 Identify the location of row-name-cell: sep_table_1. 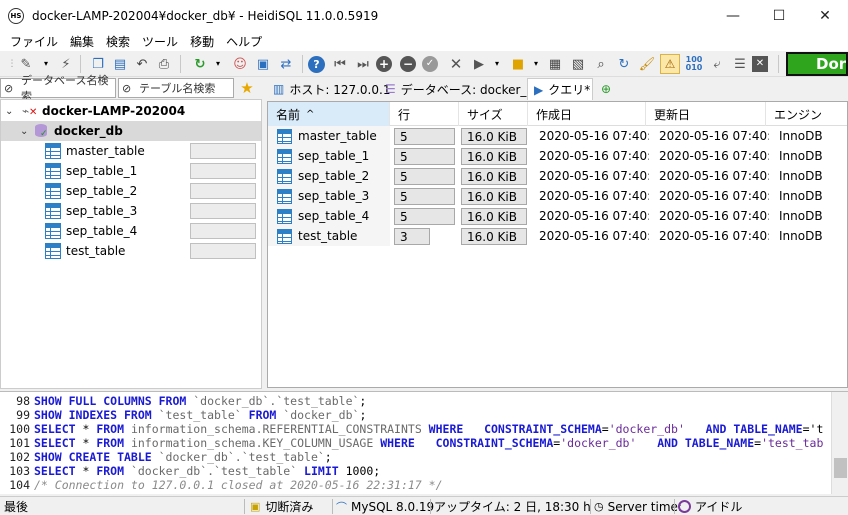
(329, 156).